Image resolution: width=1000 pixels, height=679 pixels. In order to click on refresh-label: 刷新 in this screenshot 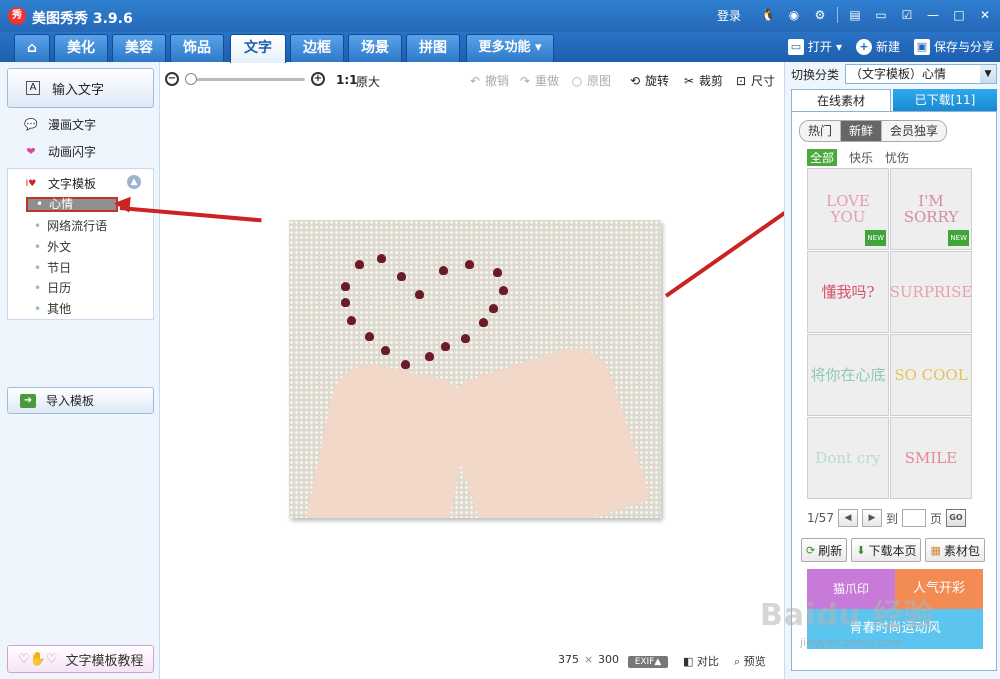, I will do `click(830, 550)`.